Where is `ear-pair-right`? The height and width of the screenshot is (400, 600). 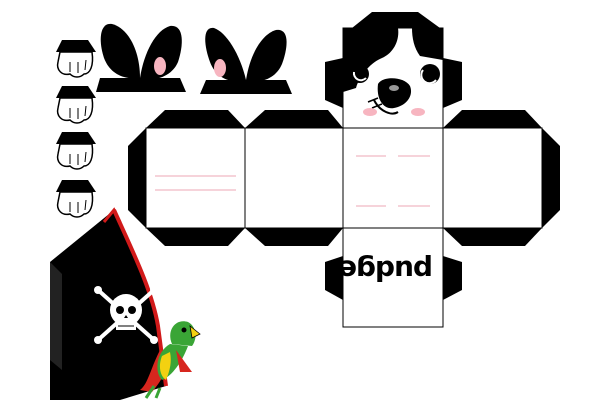 ear-pair-right is located at coordinates (246, 60).